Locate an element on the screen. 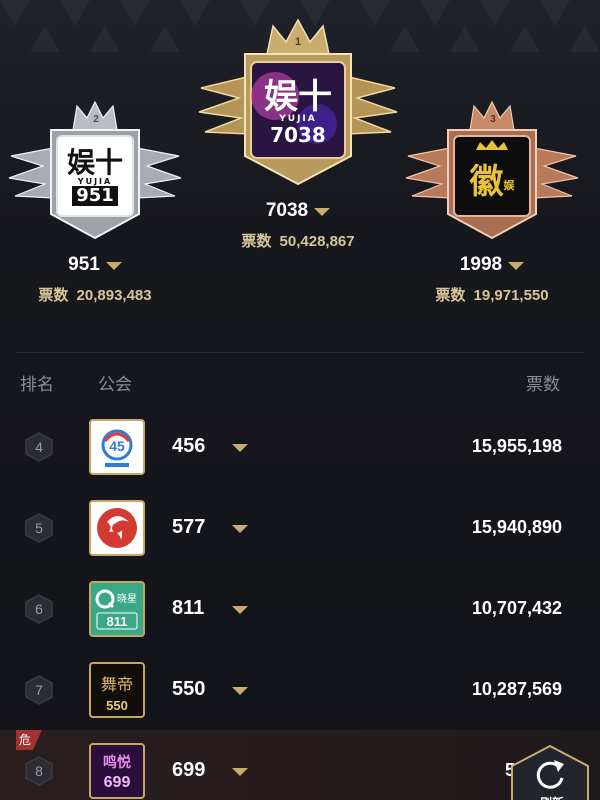 The width and height of the screenshot is (600, 800). guild-name: 550 is located at coordinates (189, 689).